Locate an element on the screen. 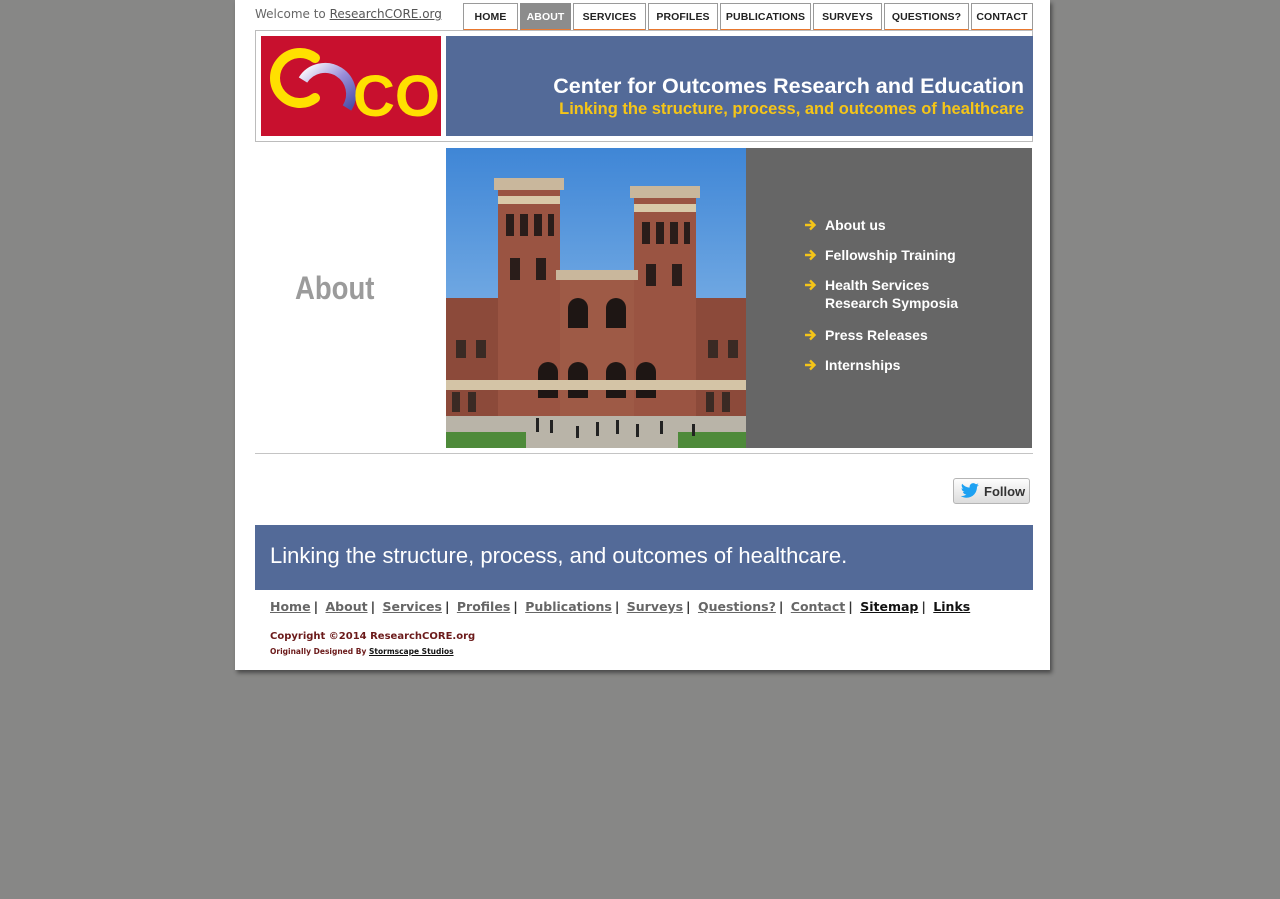 This screenshot has height=899, width=1280. submenu-item-fellowship-training: Fellowship Training is located at coordinates (880, 255).